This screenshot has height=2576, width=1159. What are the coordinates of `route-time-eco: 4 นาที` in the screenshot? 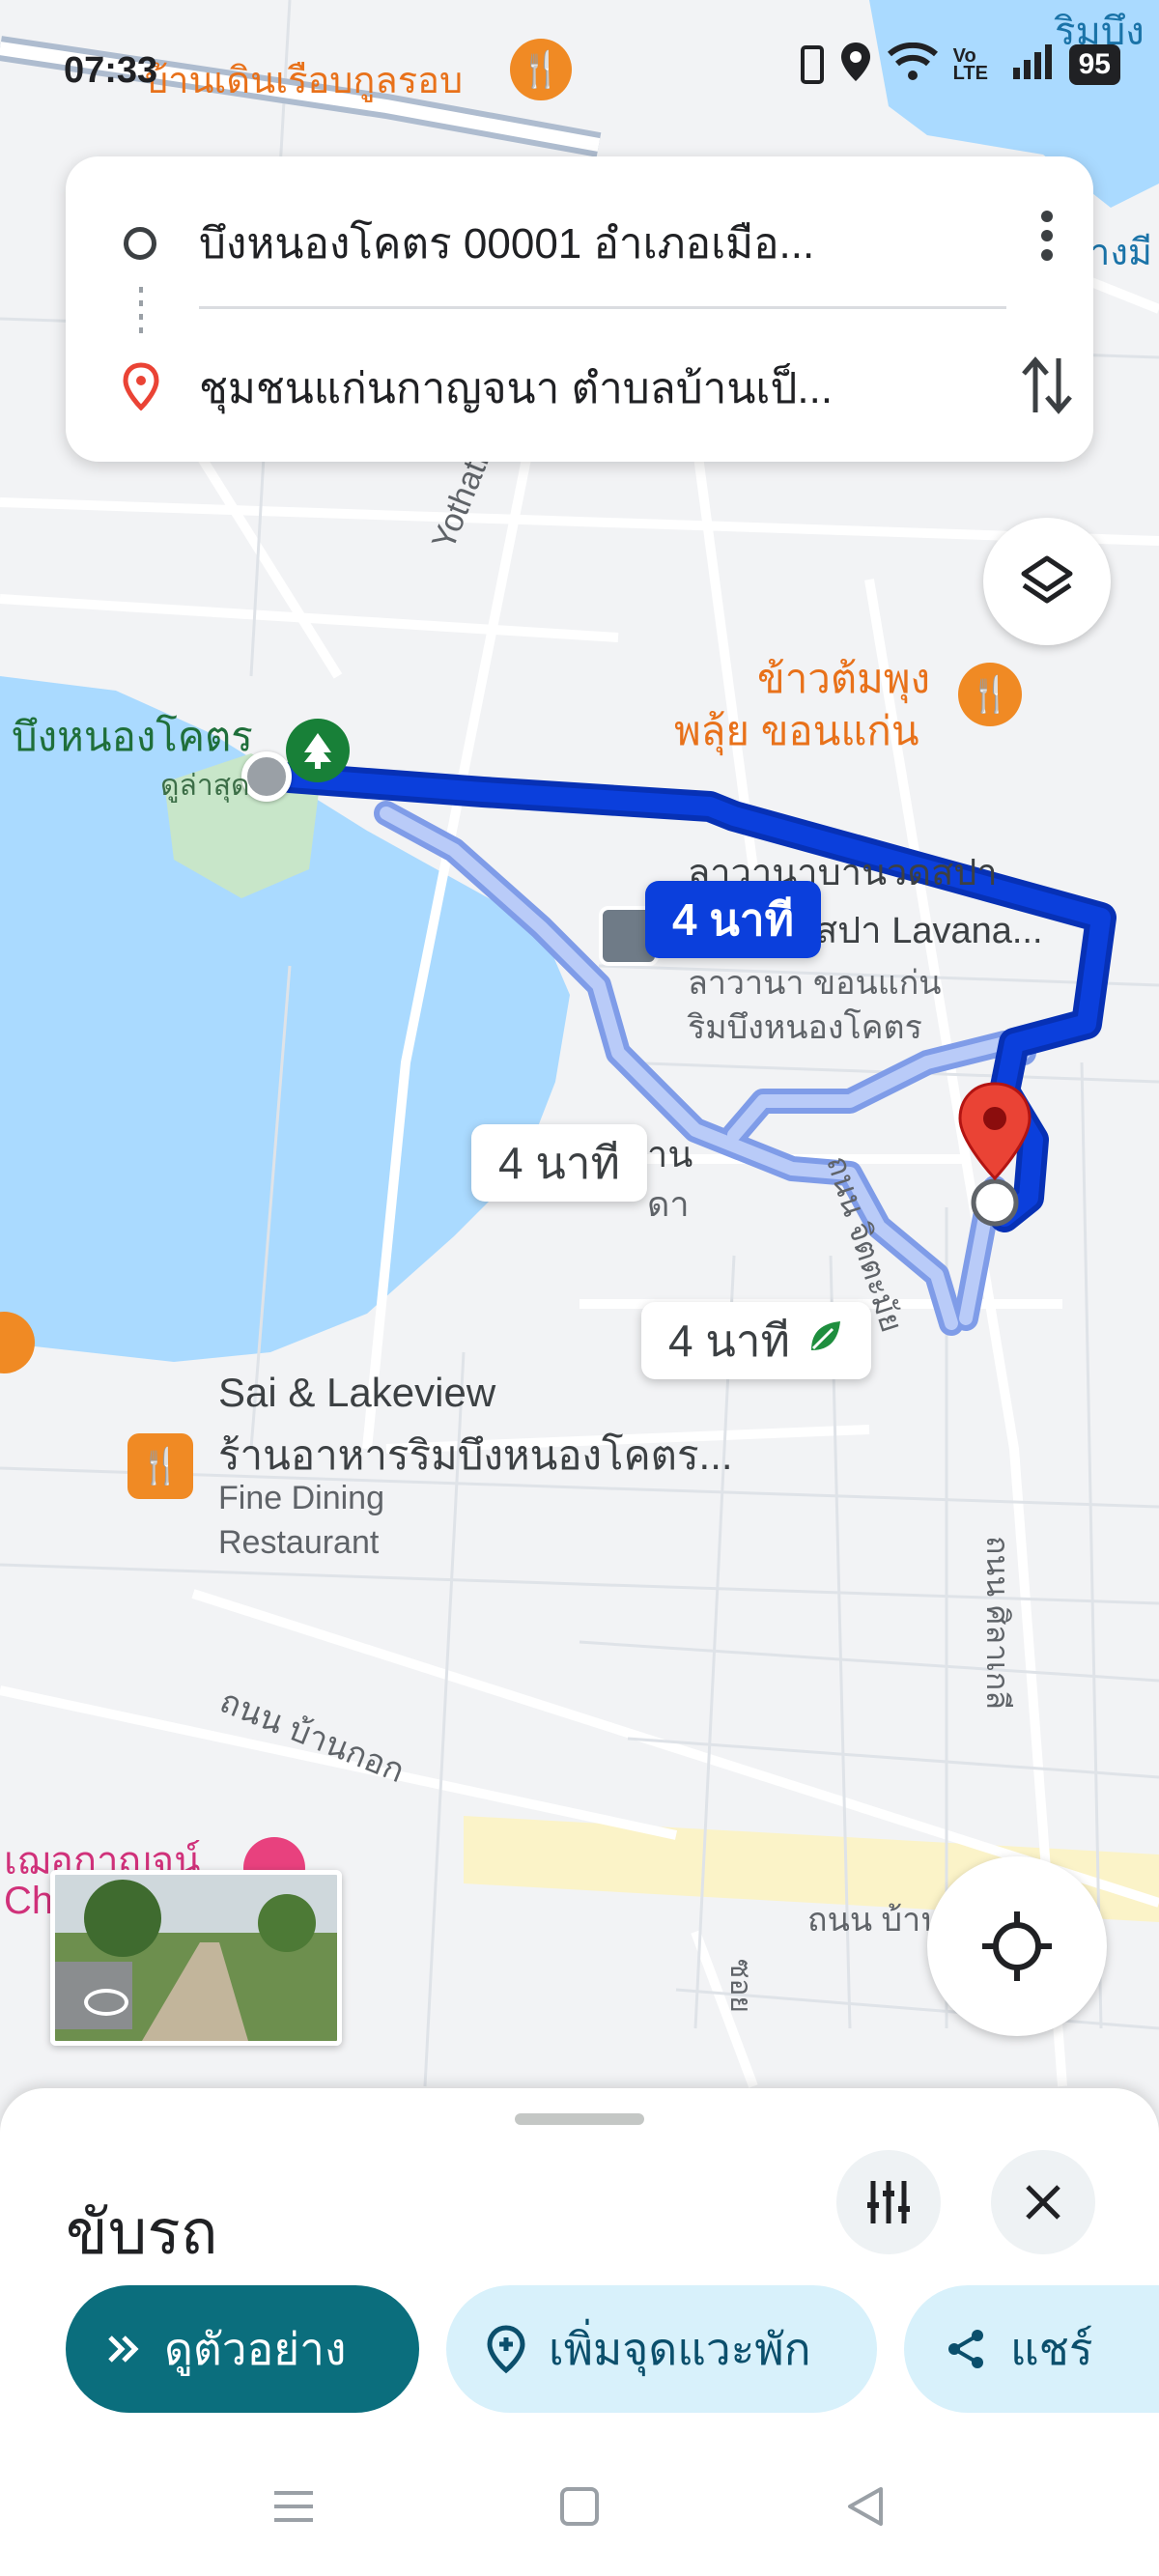 It's located at (756, 1340).